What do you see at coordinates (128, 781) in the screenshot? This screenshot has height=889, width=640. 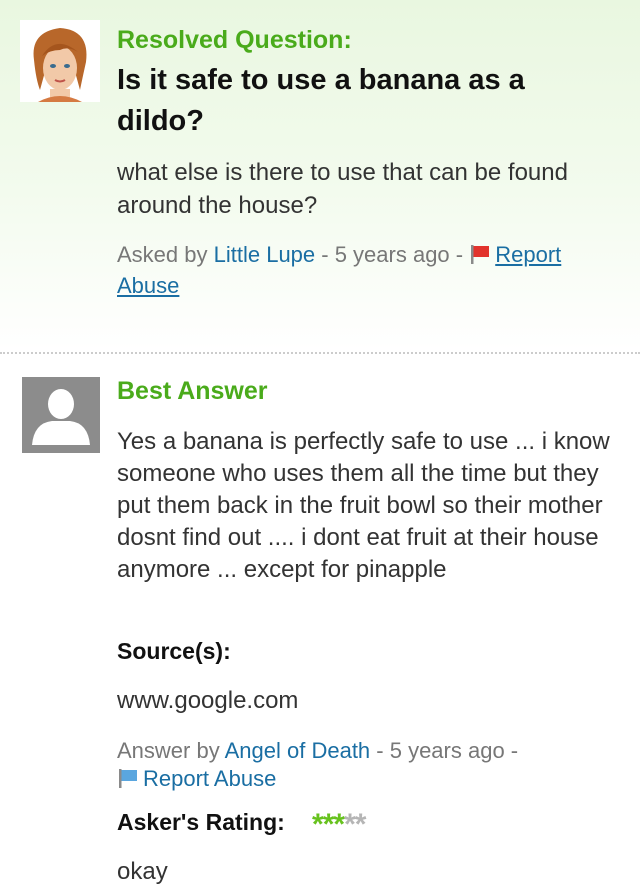 I see `blue-flag-icon` at bounding box center [128, 781].